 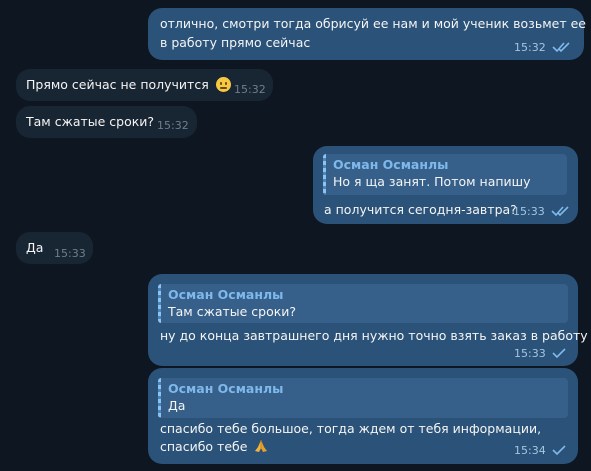 I want to click on folded-hands-icon, so click(x=261, y=446).